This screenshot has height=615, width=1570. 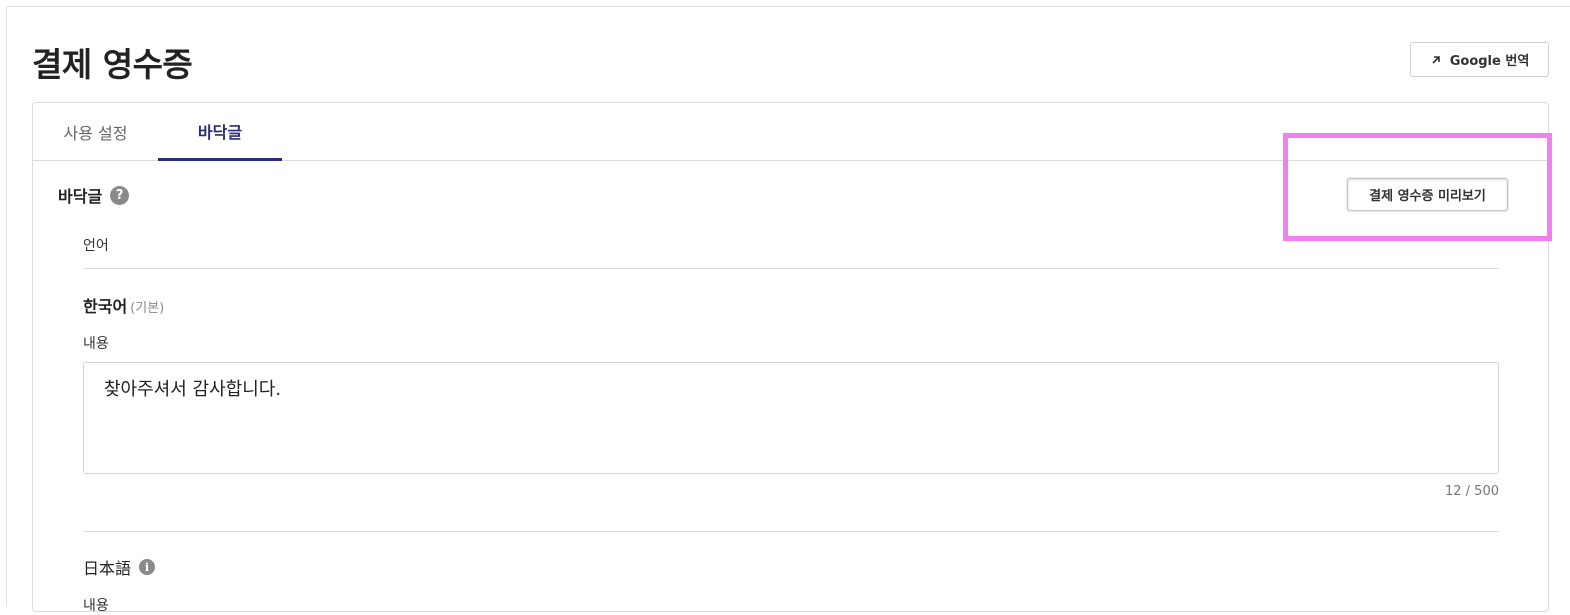 I want to click on info-icon: i, so click(x=147, y=567).